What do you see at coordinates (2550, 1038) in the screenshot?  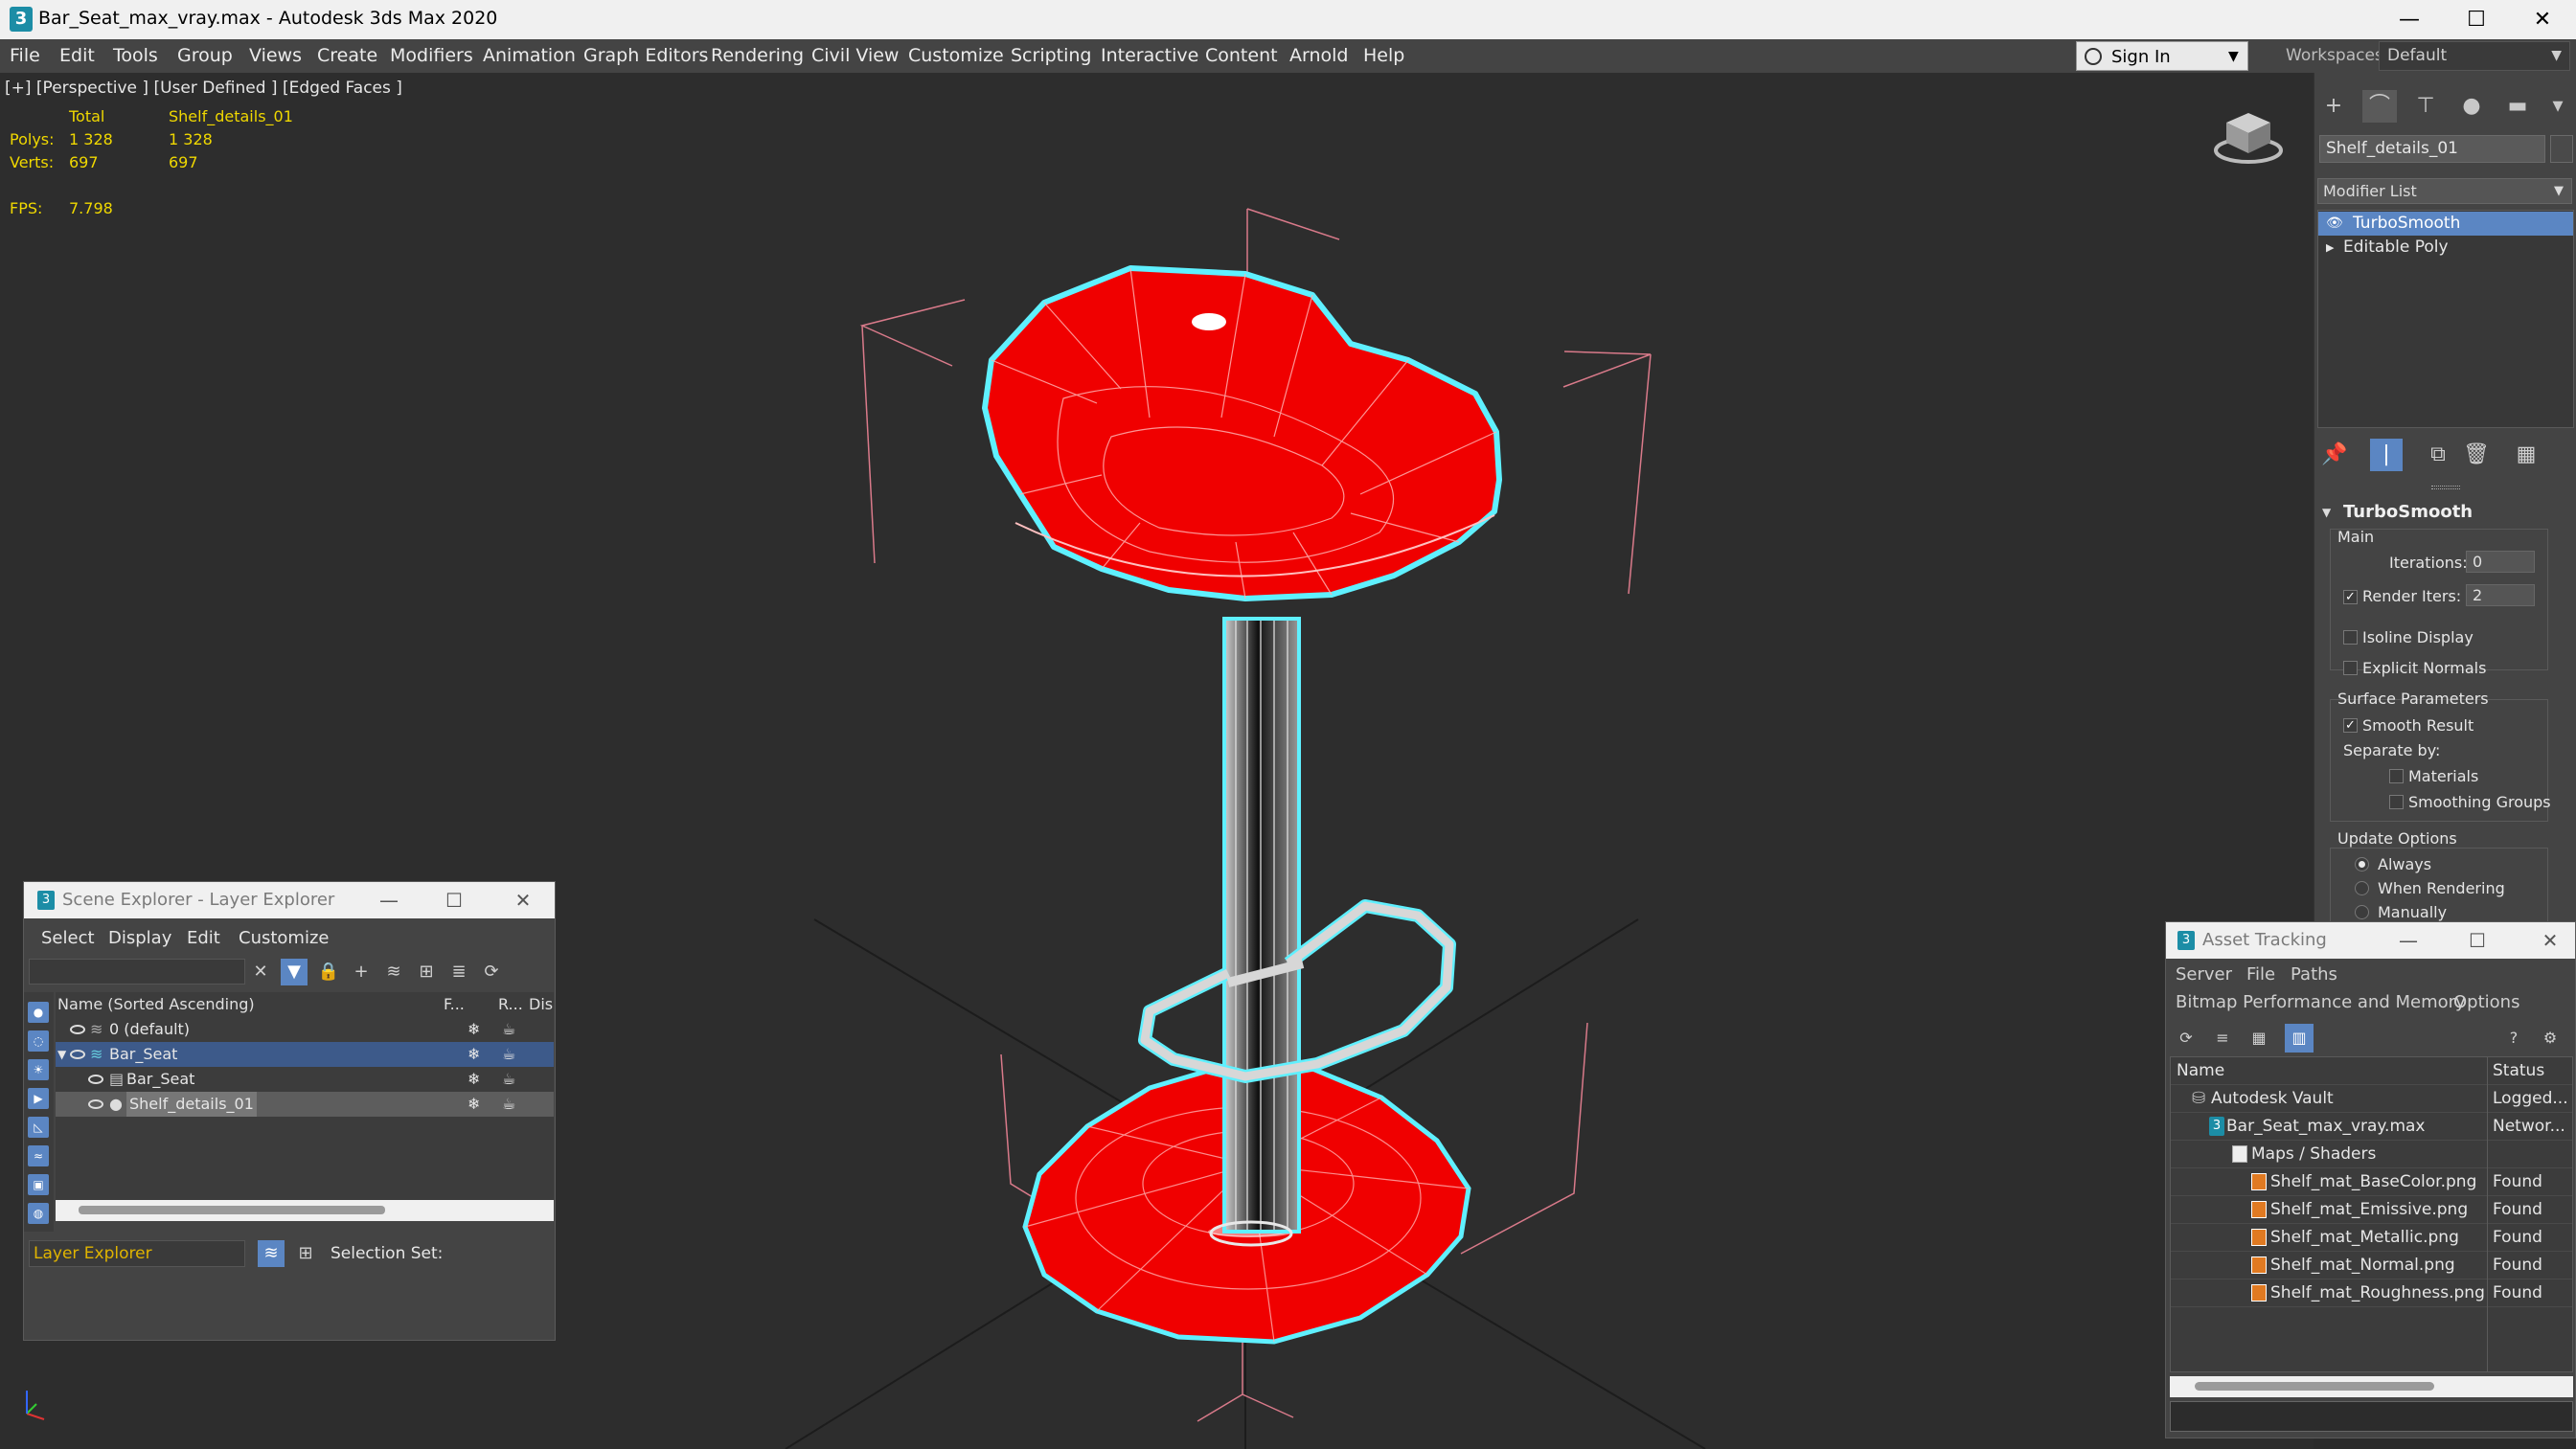 I see `settings-icon: ⚙` at bounding box center [2550, 1038].